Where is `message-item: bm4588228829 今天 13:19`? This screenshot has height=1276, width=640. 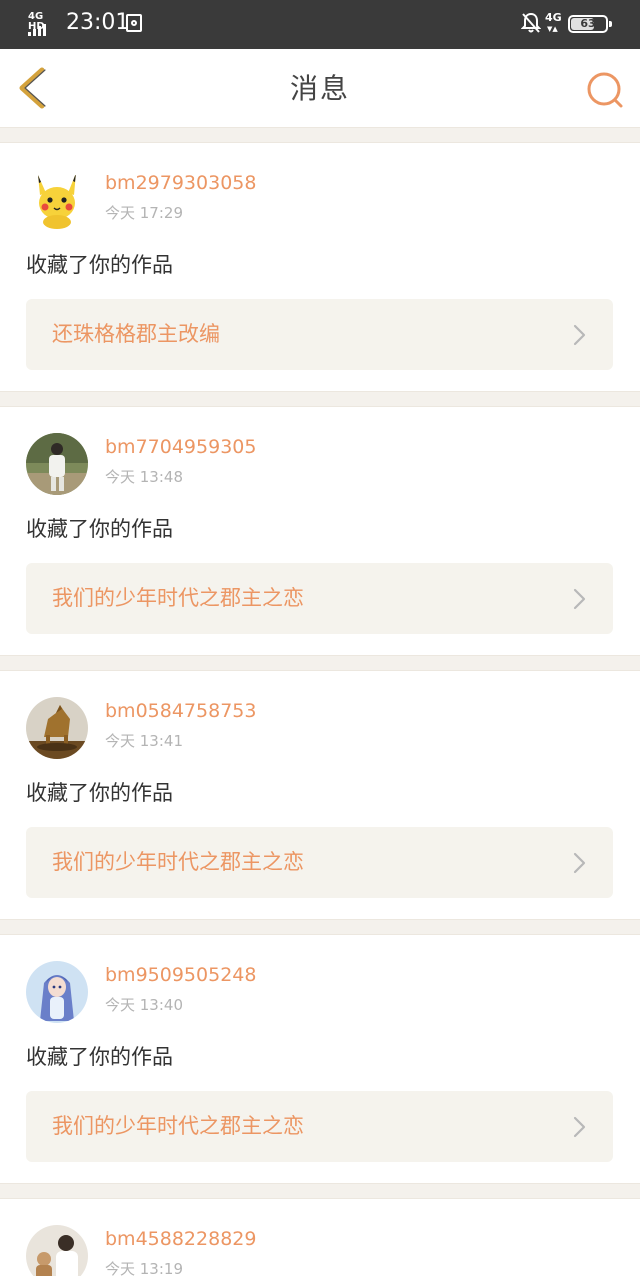 message-item: bm4588228829 今天 13:19 is located at coordinates (320, 1237).